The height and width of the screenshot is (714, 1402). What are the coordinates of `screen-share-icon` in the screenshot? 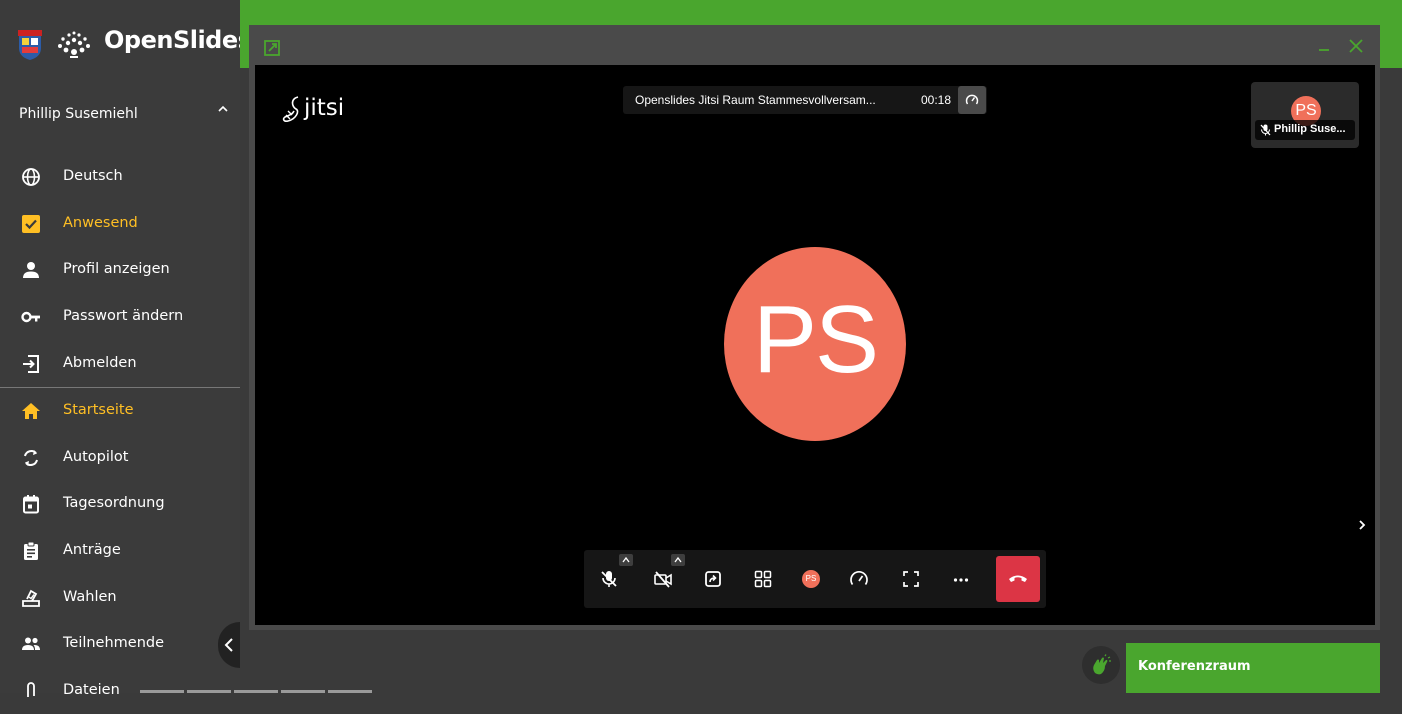 It's located at (713, 579).